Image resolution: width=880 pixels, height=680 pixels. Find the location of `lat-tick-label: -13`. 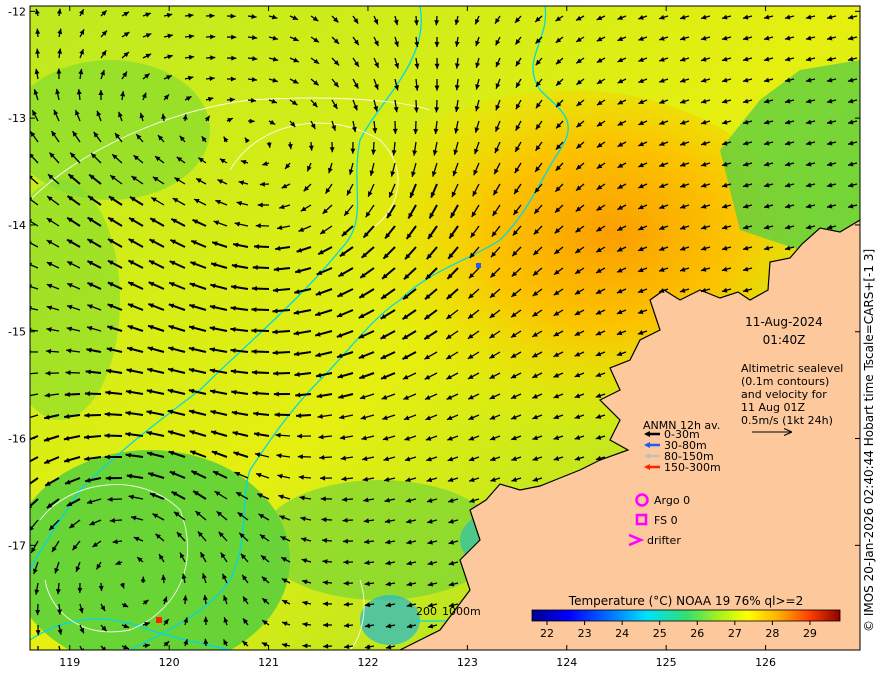

lat-tick-label: -13 is located at coordinates (17, 118).